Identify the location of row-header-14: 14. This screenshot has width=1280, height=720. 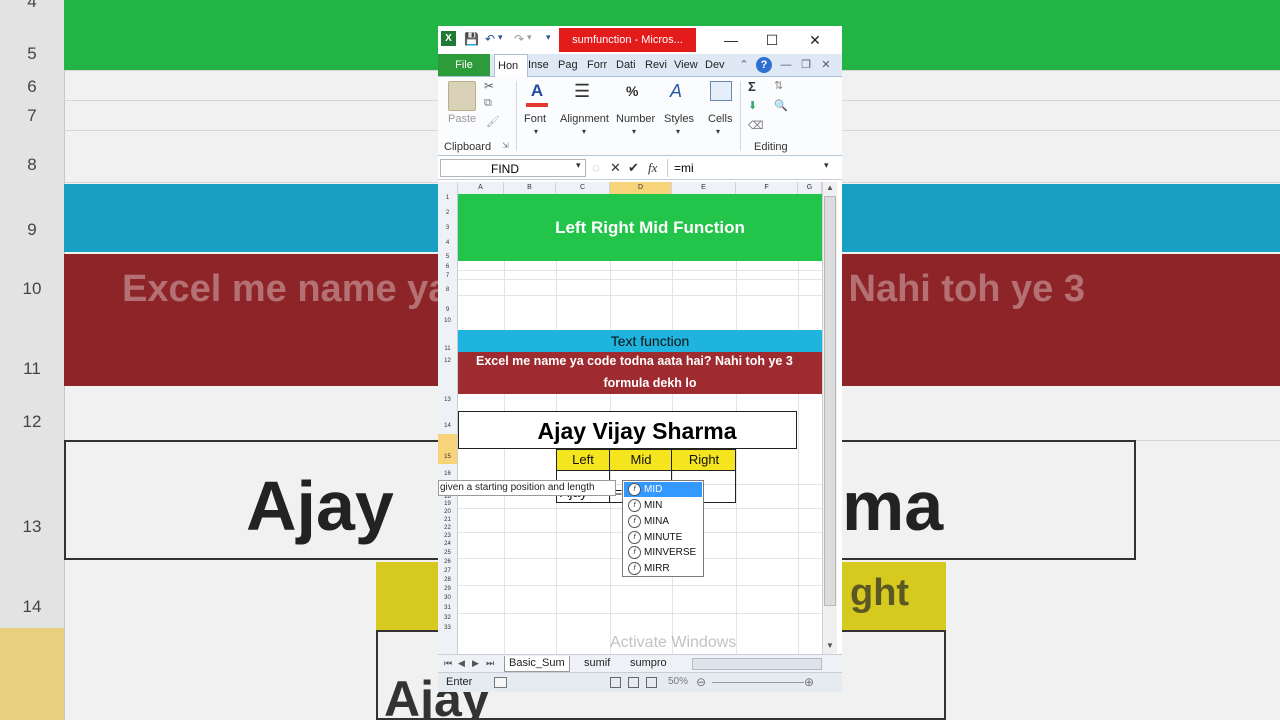
(448, 422).